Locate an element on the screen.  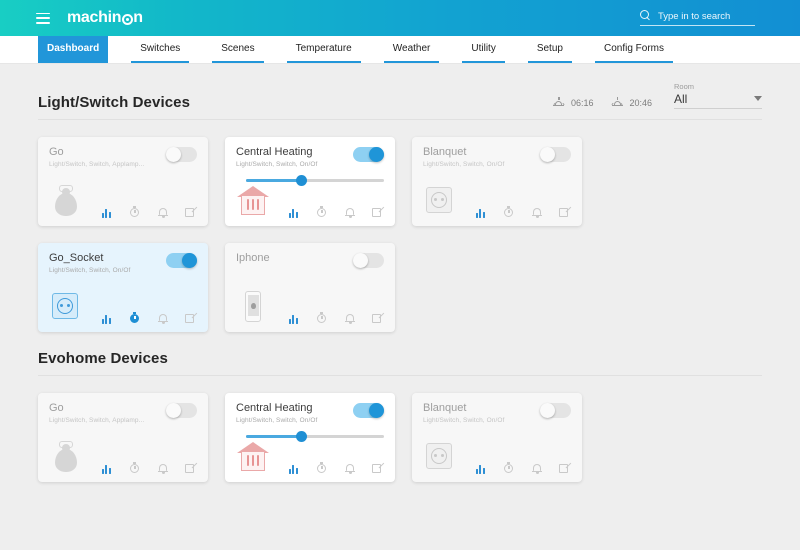
lamp-icon is located at coordinates (66, 201).